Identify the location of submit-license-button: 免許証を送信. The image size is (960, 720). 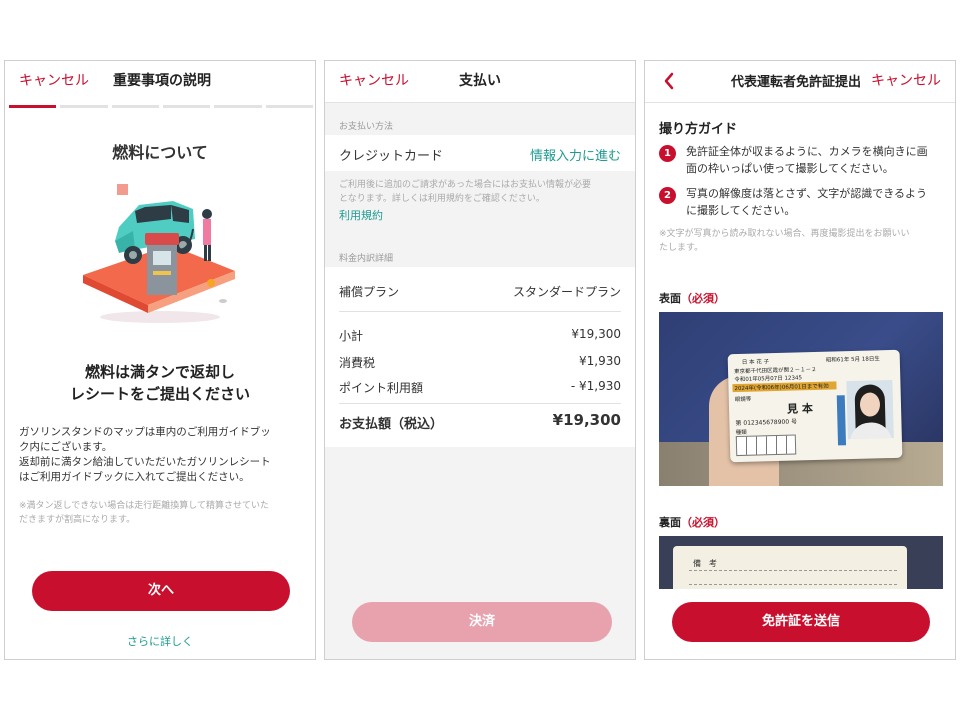
(801, 622).